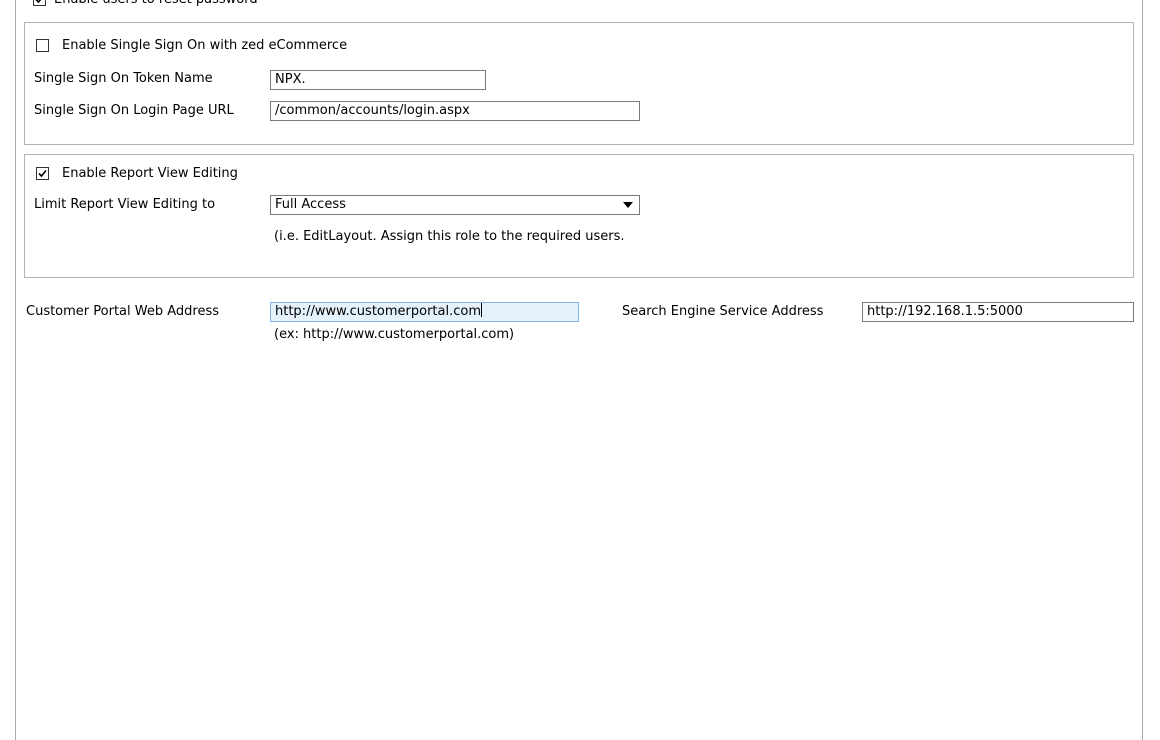 The image size is (1160, 740). What do you see at coordinates (723, 311) in the screenshot?
I see `search-engine-label: Search Engine Service Address` at bounding box center [723, 311].